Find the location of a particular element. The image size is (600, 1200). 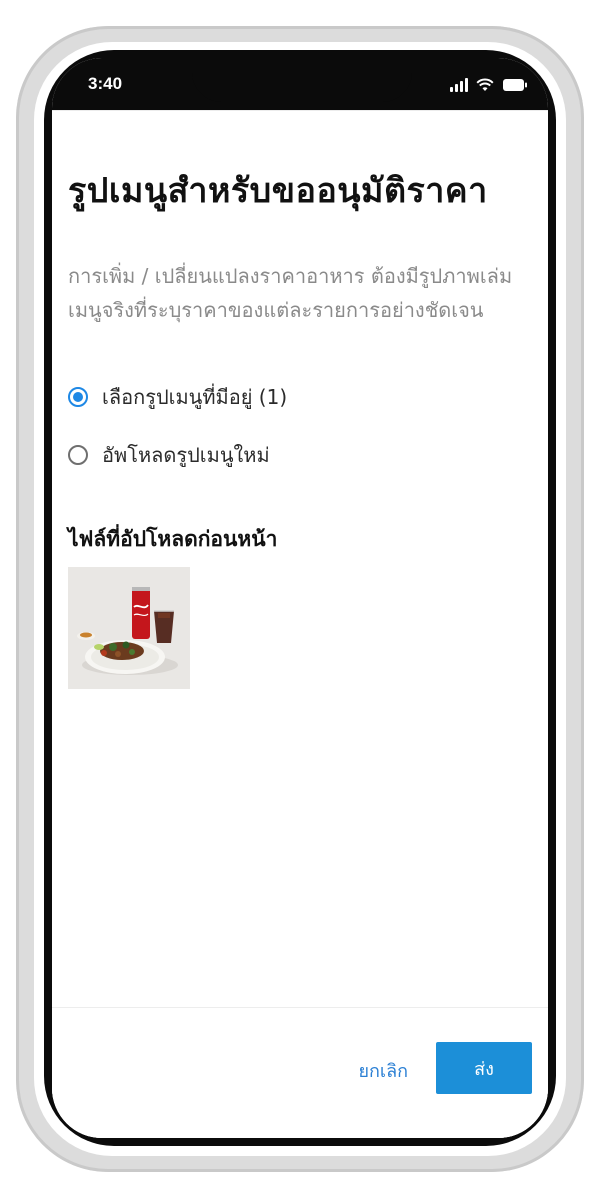

menu-photo-thumbnail is located at coordinates (129, 628).